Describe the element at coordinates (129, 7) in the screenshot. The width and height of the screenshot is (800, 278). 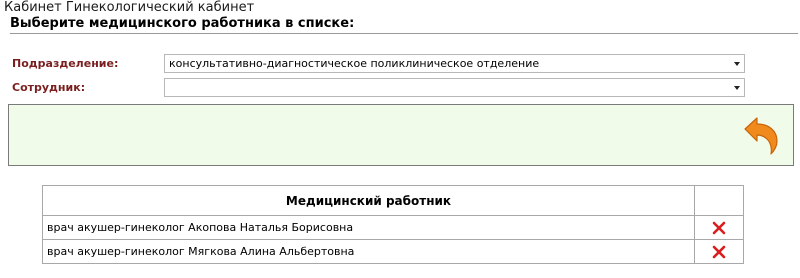
I see `window-title: Кабинет Гинекологический кабинет` at that location.